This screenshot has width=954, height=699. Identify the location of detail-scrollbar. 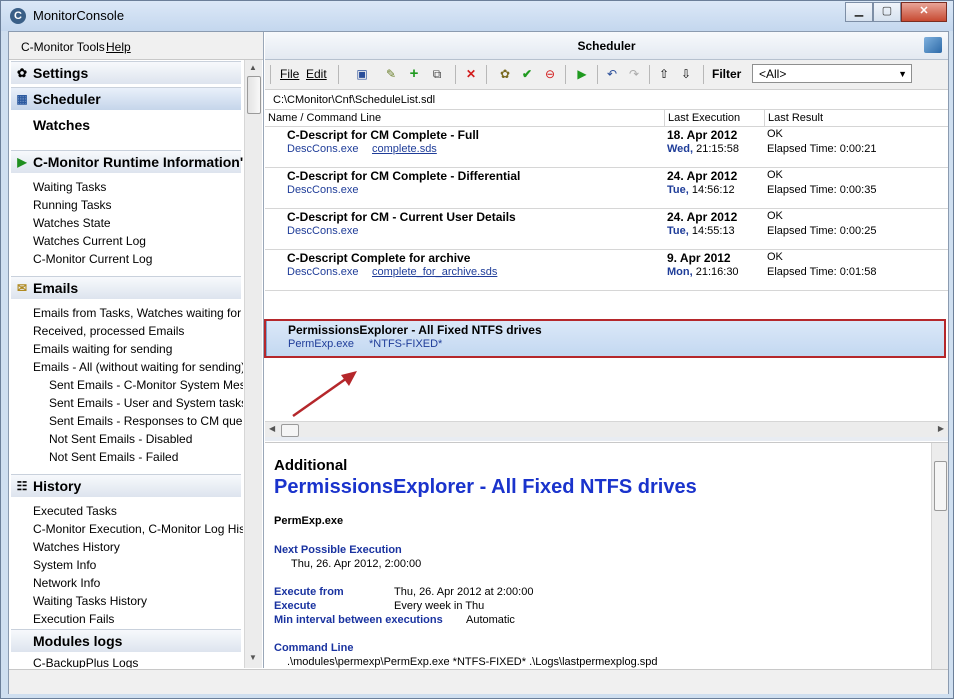
(939, 556).